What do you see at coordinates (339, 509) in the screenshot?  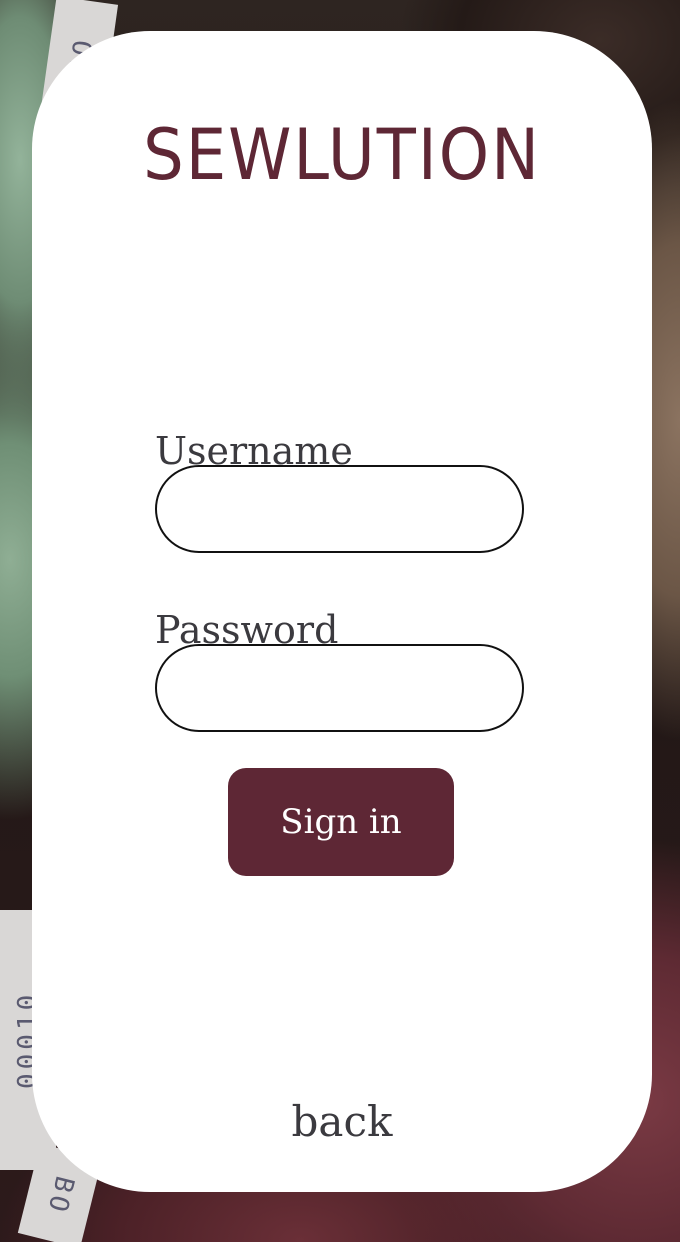 I see `username-input` at bounding box center [339, 509].